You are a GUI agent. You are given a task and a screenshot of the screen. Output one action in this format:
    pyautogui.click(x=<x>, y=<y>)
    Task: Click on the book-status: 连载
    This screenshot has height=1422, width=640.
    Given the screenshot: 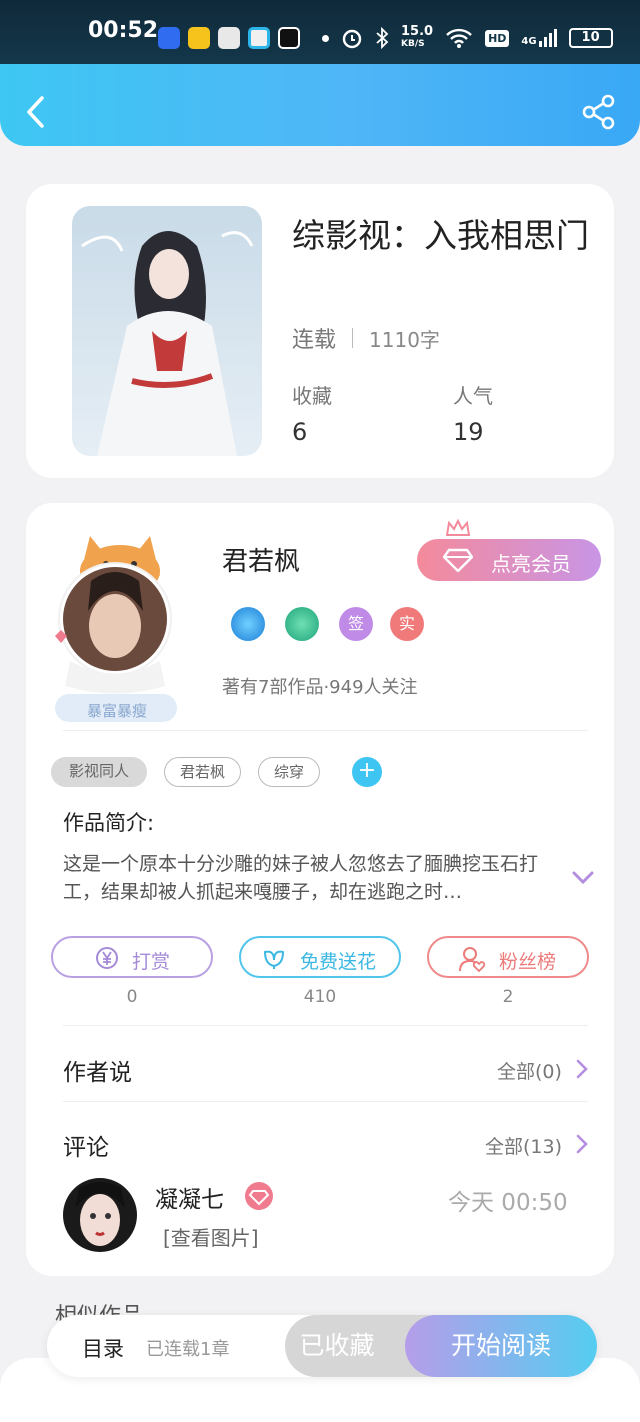 What is the action you would take?
    pyautogui.click(x=314, y=340)
    